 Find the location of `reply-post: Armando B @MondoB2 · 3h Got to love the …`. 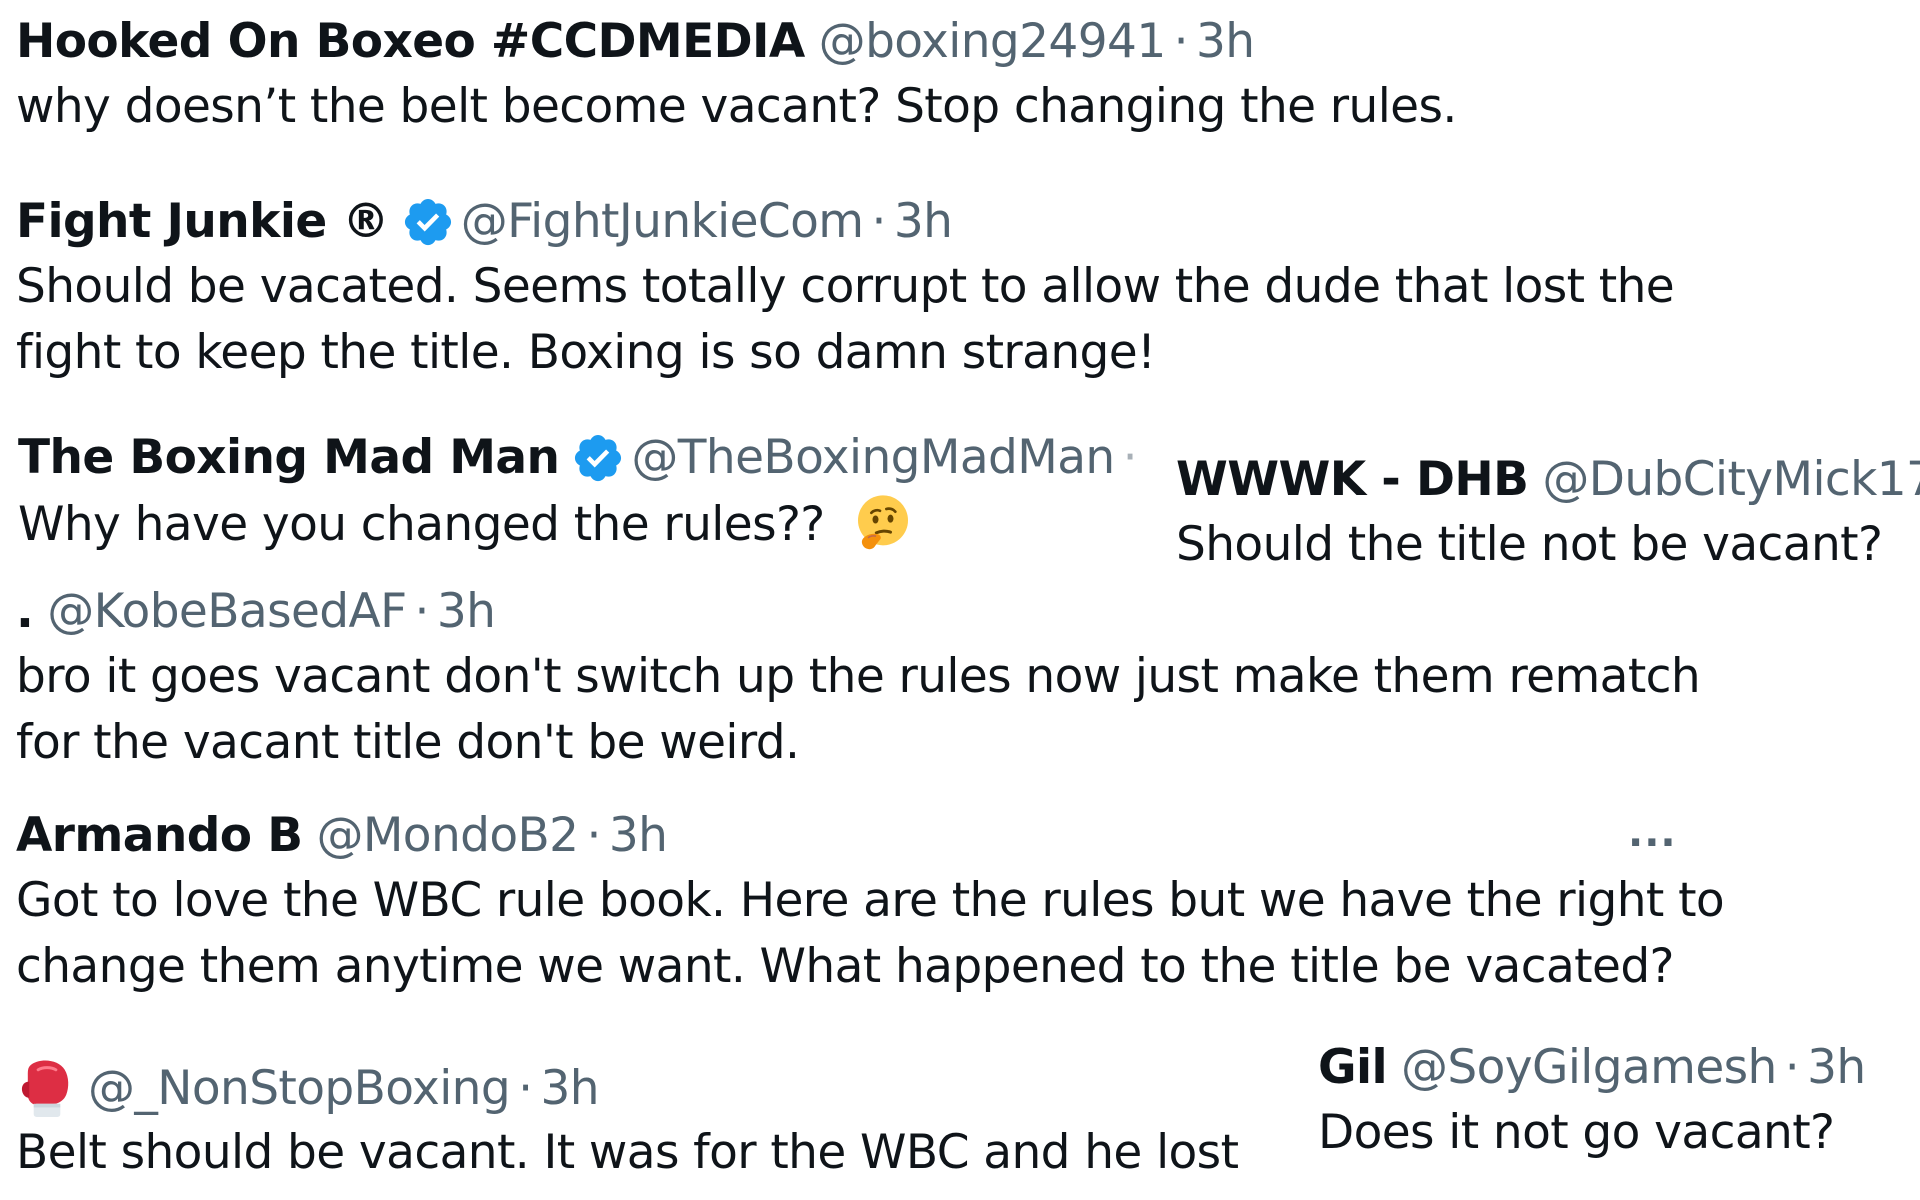

reply-post: Armando B @MondoB2 · 3h Got to love the … is located at coordinates (870, 904).